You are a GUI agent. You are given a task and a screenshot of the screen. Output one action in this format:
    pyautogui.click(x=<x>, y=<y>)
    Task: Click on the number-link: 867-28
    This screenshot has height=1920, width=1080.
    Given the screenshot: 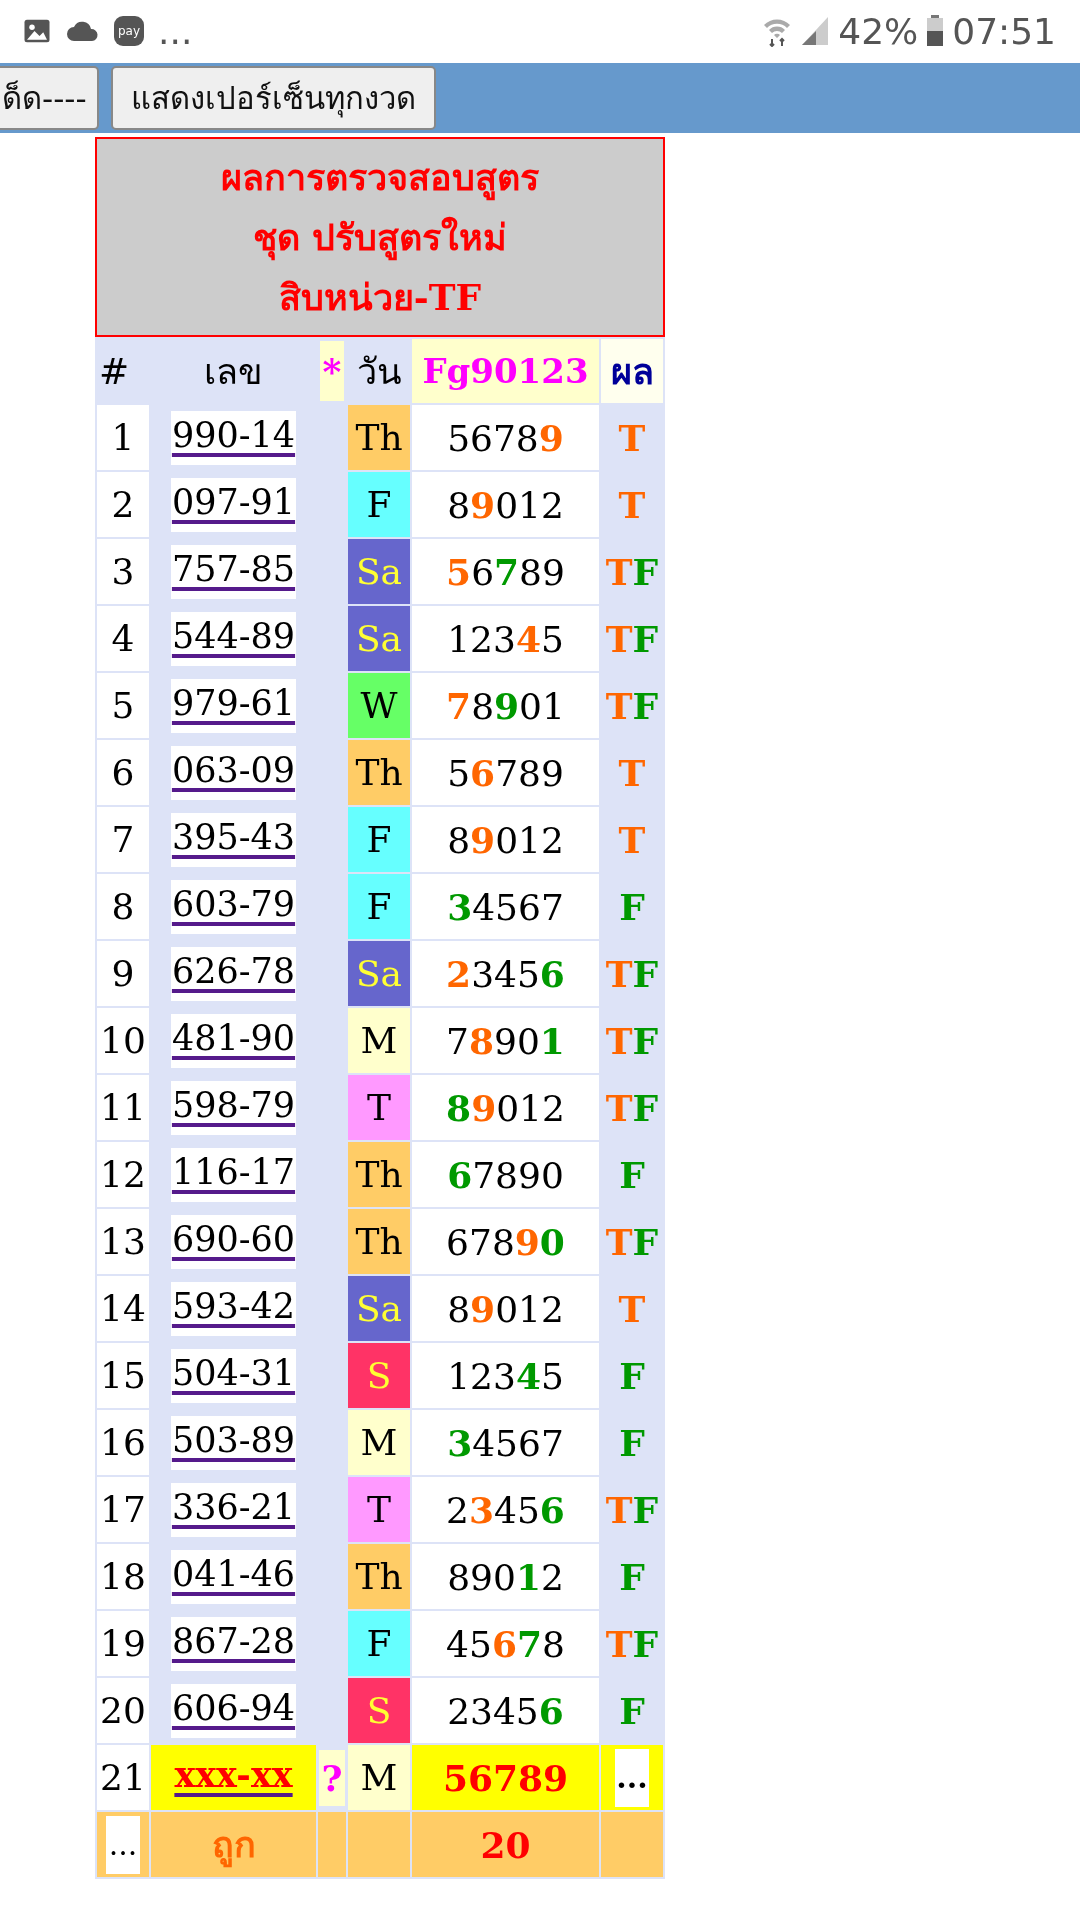 What is the action you would take?
    pyautogui.click(x=233, y=1643)
    